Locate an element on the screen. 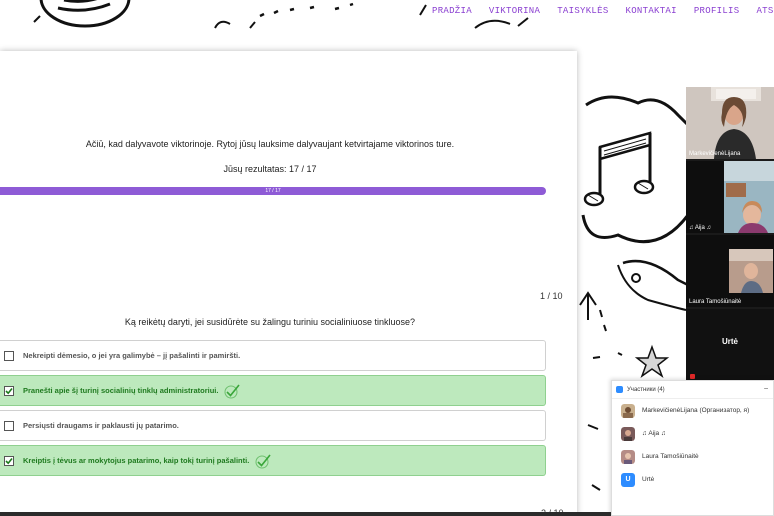 This screenshot has height=516, width=774. nav-item-profilis: PROFILIS is located at coordinates (717, 11).